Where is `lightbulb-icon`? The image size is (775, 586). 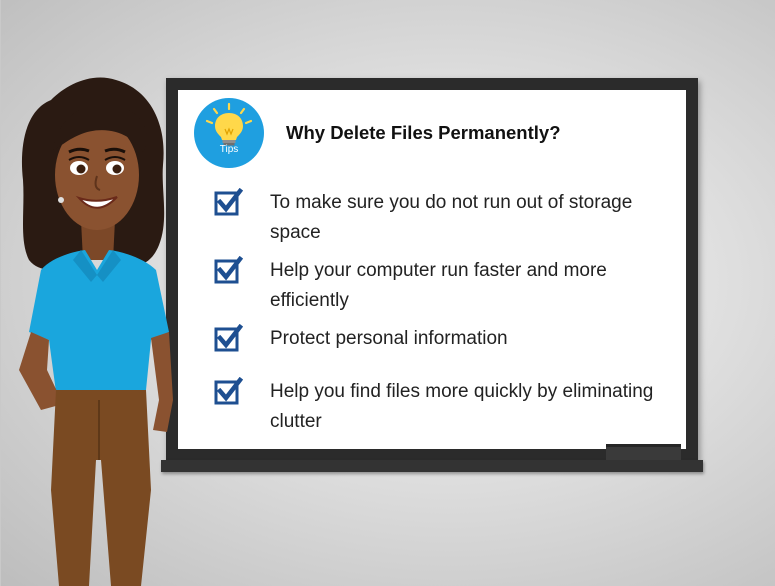 lightbulb-icon is located at coordinates (229, 124).